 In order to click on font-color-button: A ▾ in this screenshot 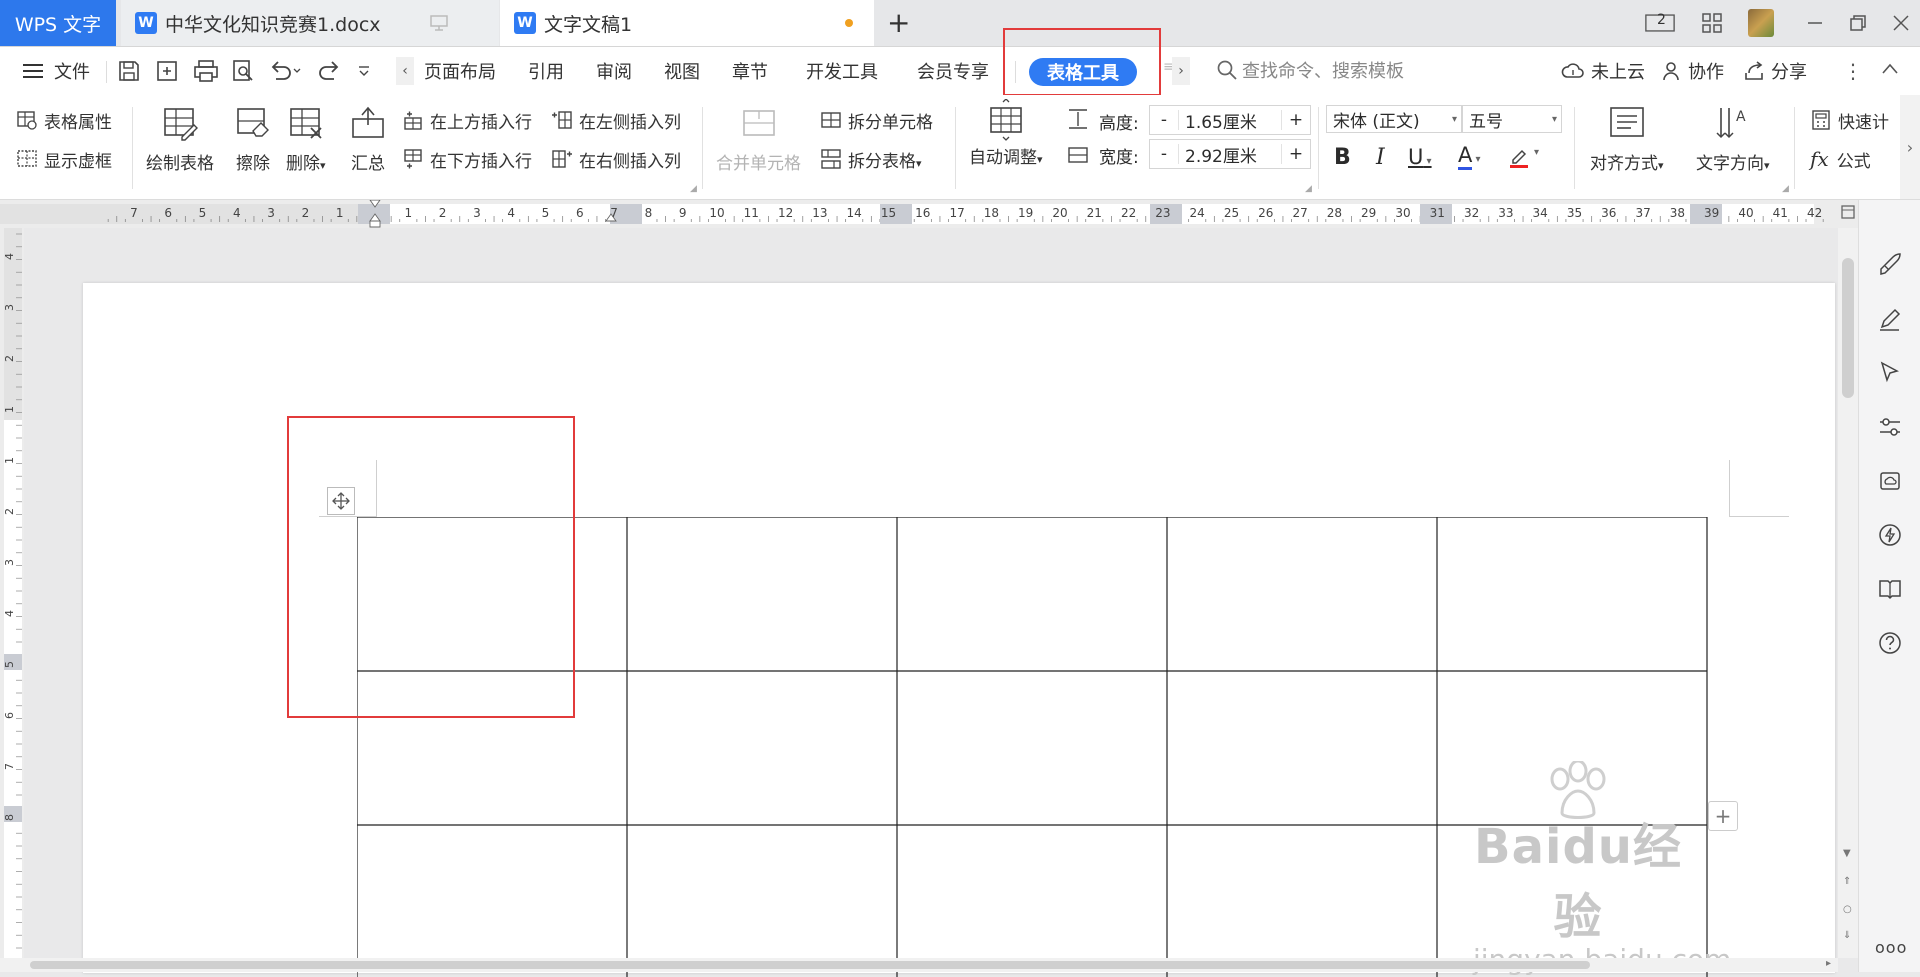, I will do `click(1469, 156)`.